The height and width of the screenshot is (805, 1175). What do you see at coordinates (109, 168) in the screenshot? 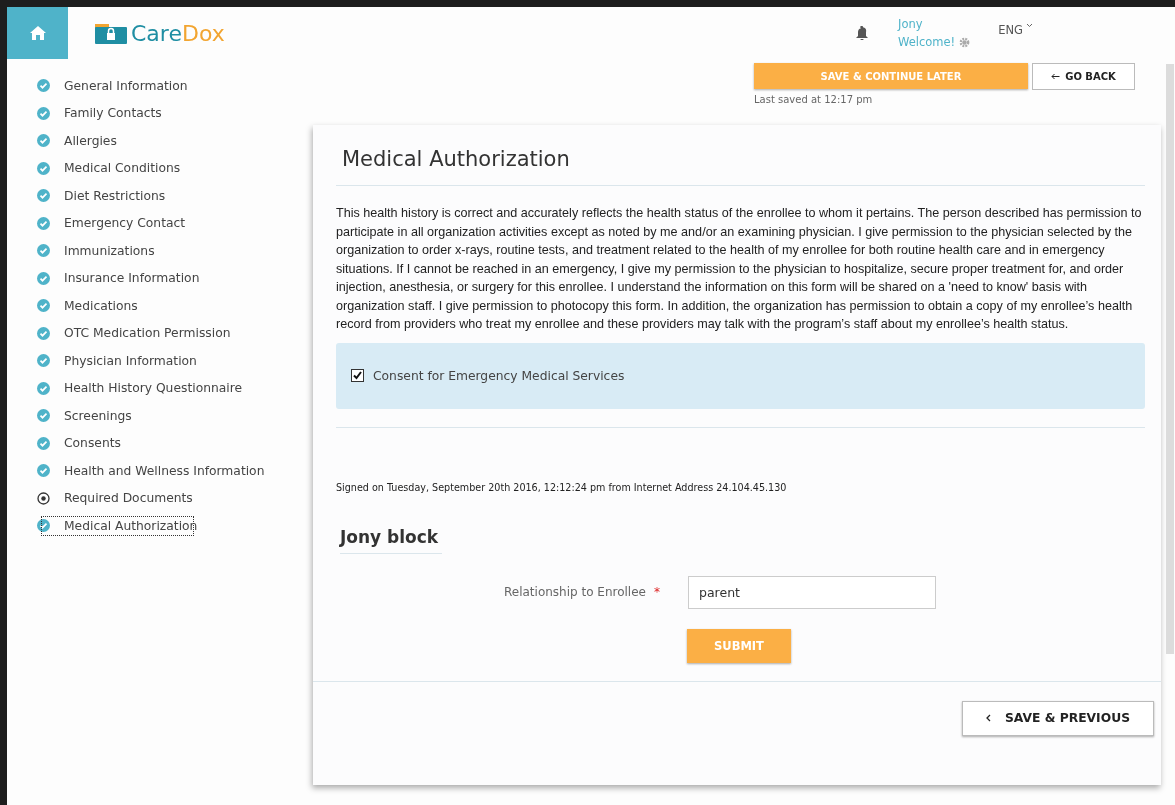
I see `sidebar-item: Medical Conditions` at bounding box center [109, 168].